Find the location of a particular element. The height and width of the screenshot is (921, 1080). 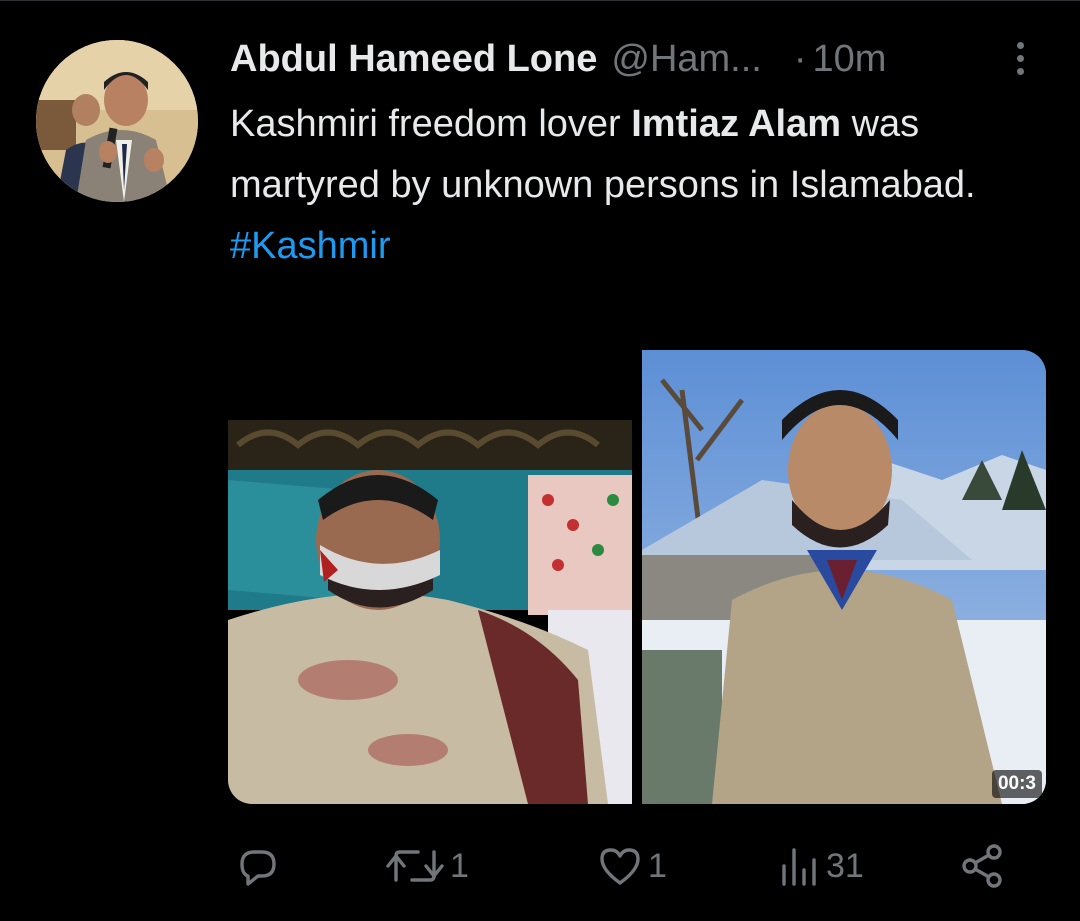

views-chart-icon is located at coordinates (799, 867).